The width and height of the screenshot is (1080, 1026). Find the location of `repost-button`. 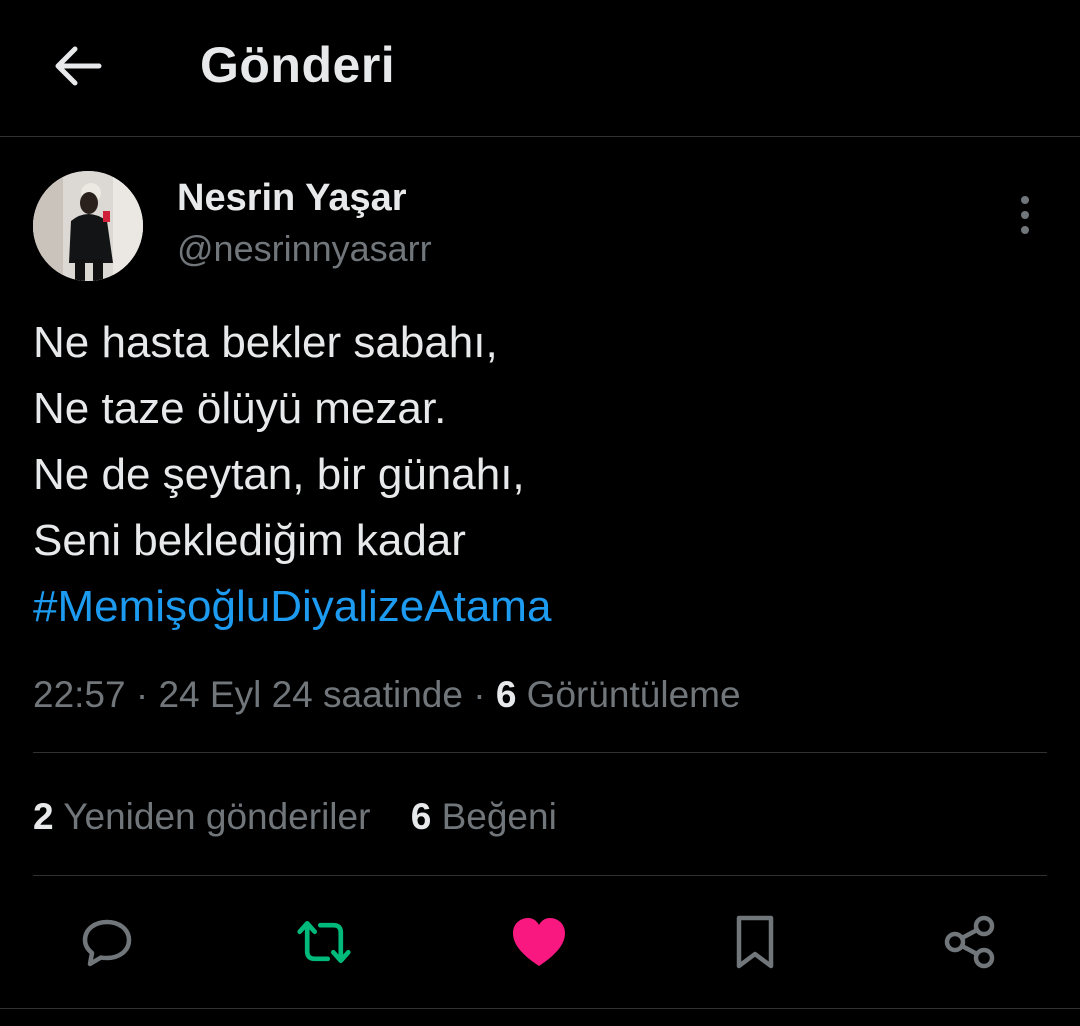

repost-button is located at coordinates (324, 942).